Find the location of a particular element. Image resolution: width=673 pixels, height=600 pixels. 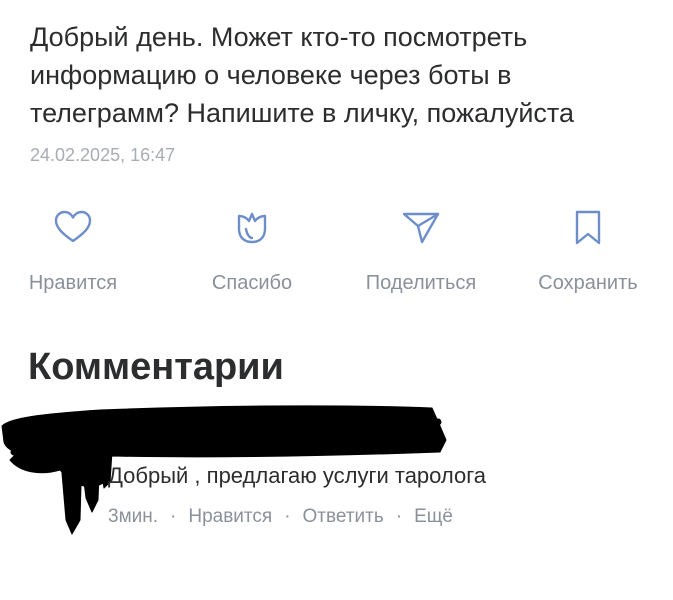

send-icon is located at coordinates (421, 227).